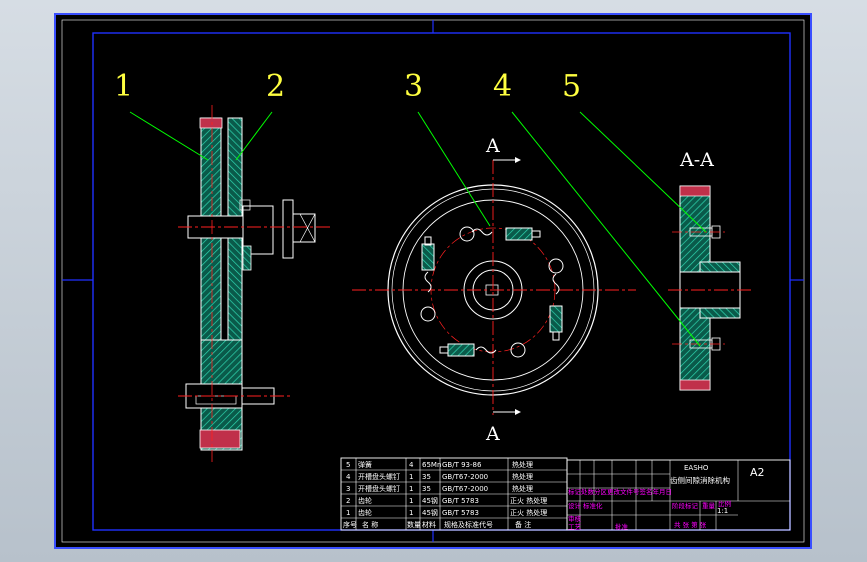  I want to click on bom-header-no: 序号, so click(350, 524).